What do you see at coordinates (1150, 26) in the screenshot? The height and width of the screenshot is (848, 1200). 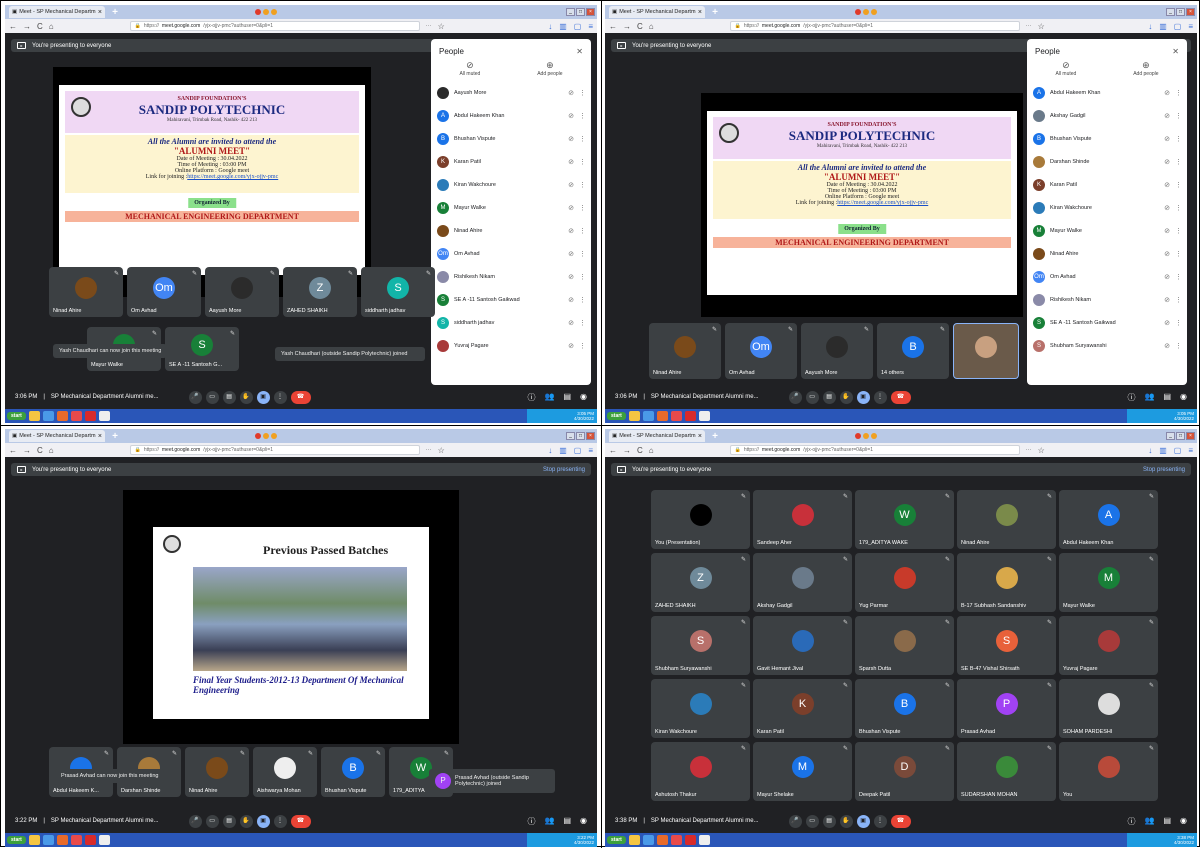 I see `download-icon: ↓` at bounding box center [1150, 26].